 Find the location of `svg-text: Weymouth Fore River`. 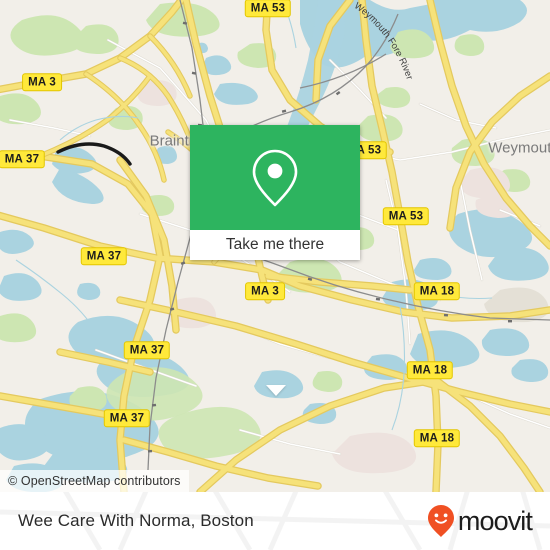

svg-text: Weymouth Fore River is located at coordinates (383, 41).